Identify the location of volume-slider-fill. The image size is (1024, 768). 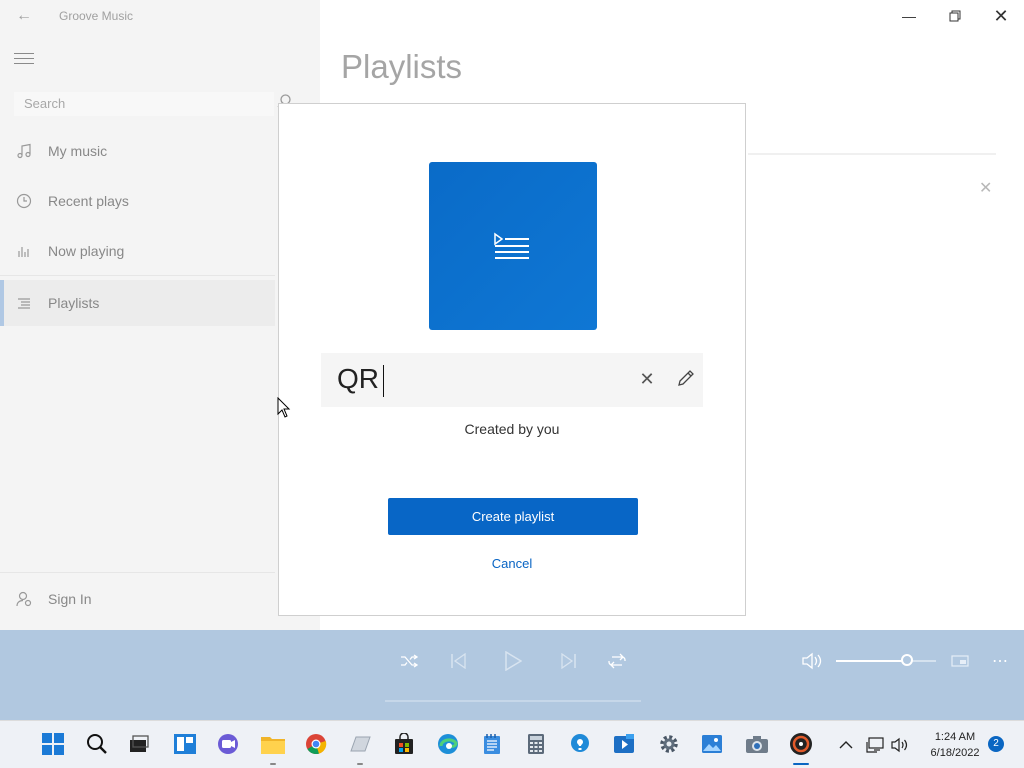
(872, 661).